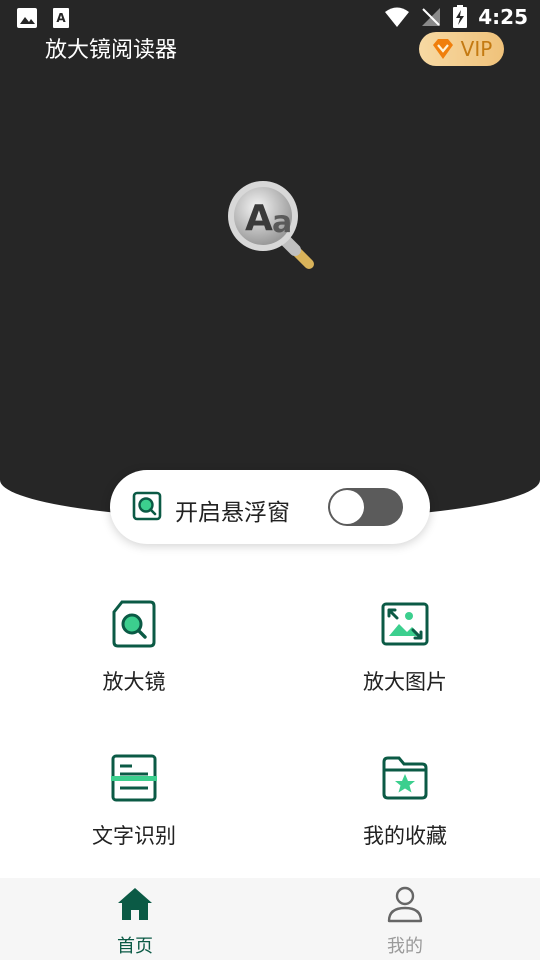 This screenshot has width=540, height=960. I want to click on tab-home: 首页, so click(135, 919).